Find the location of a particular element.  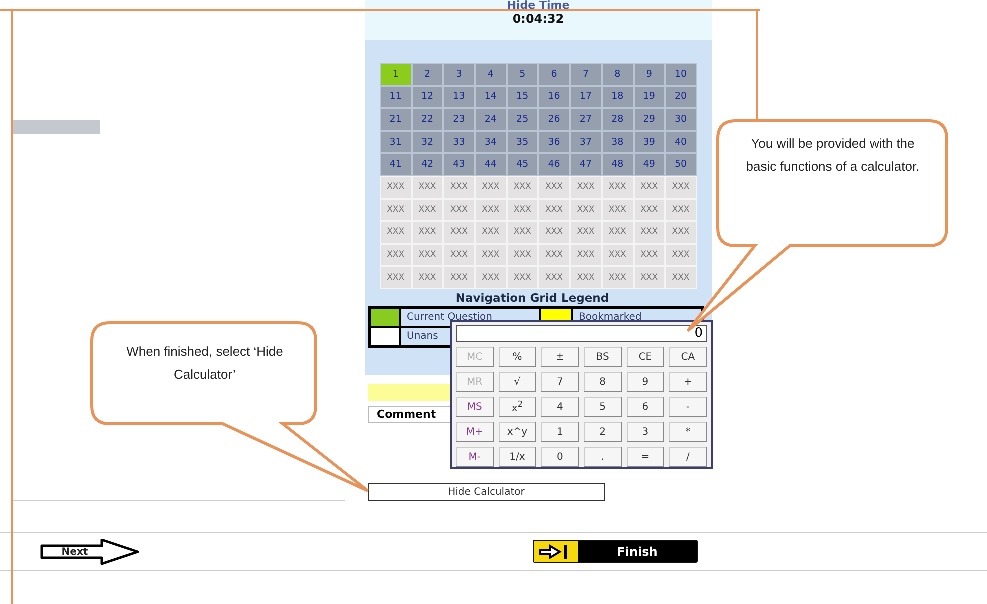

question-cell: 46 is located at coordinates (554, 164).